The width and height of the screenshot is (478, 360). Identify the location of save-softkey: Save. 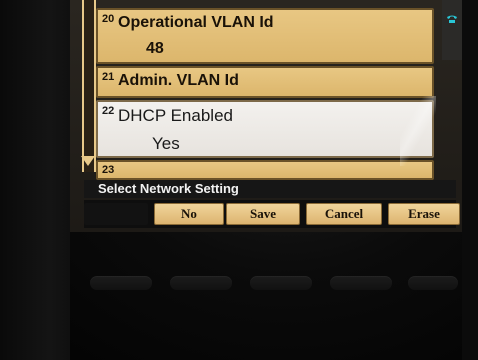
(263, 214).